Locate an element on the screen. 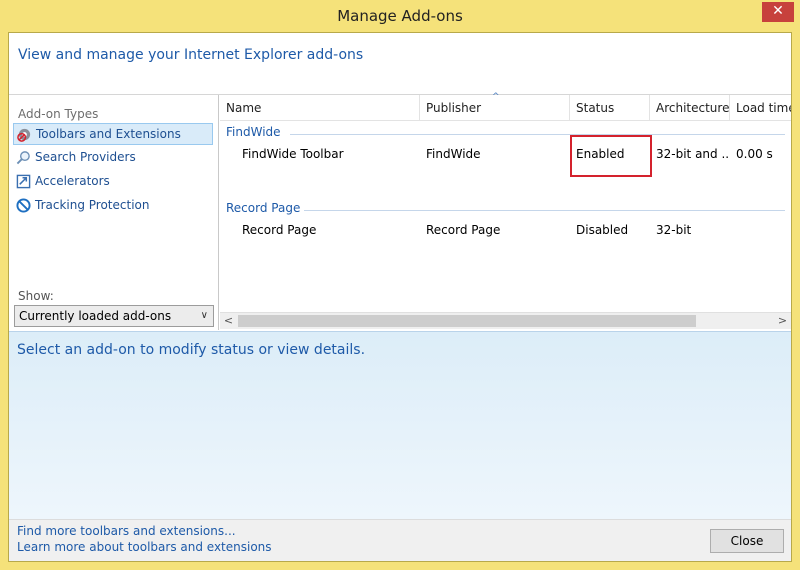 This screenshot has width=800, height=570. column-header-name: Name is located at coordinates (320, 107).